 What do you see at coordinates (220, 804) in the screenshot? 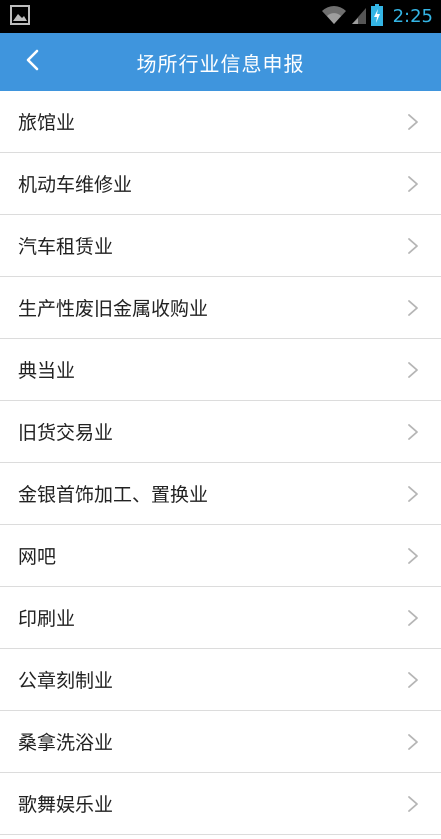
I see `list-item: 歌舞娱乐业` at bounding box center [220, 804].